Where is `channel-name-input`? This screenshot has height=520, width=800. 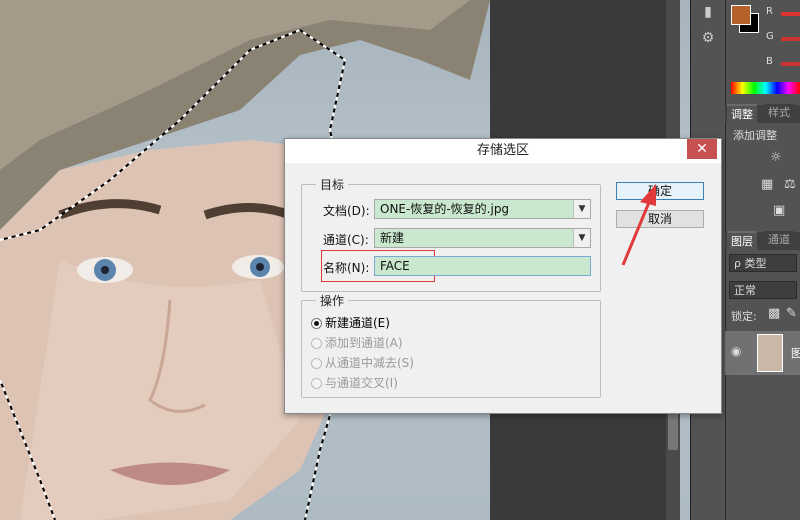
channel-name-input is located at coordinates (482, 266).